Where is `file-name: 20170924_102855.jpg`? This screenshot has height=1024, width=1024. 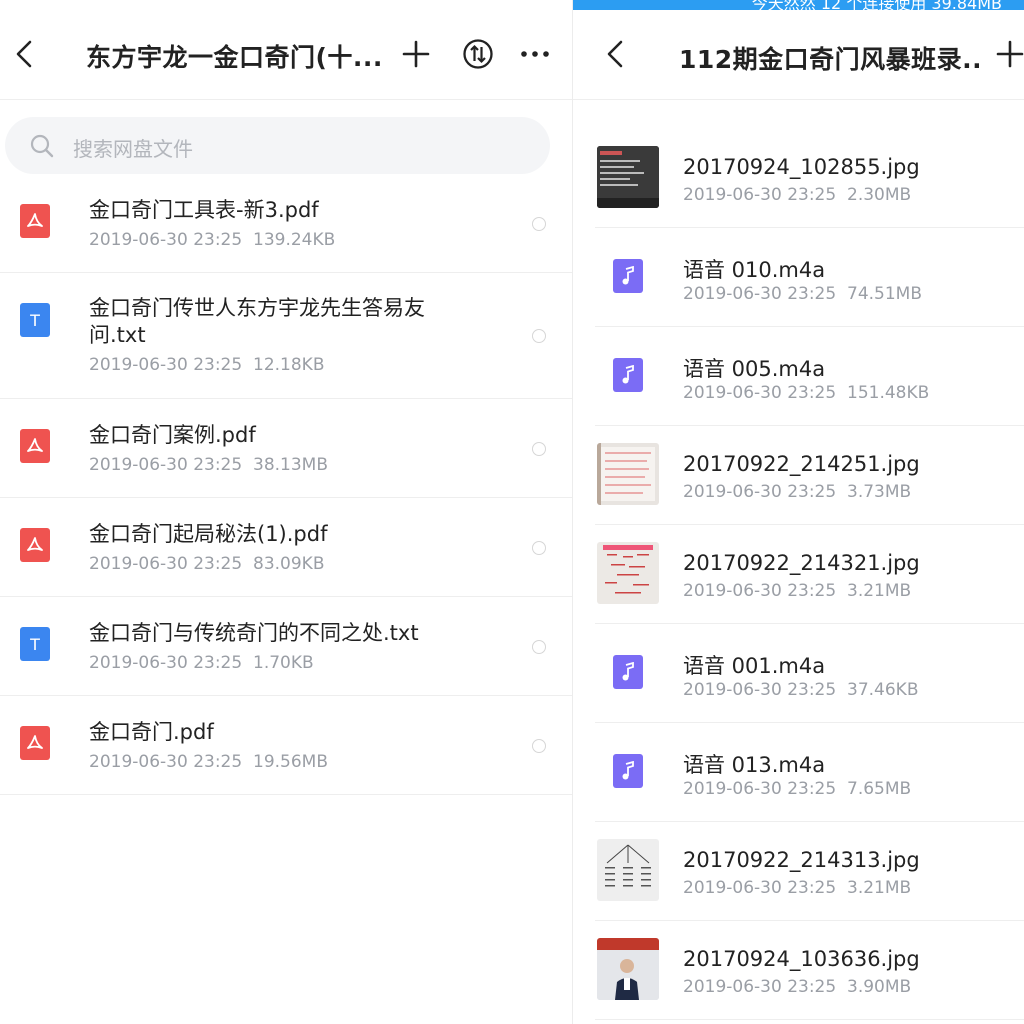
file-name: 20170924_102855.jpg is located at coordinates (801, 167).